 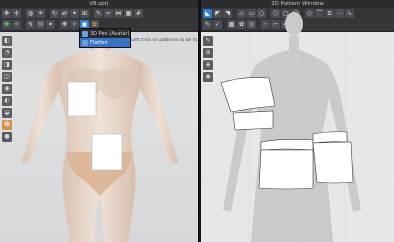 I want to click on avatar-left-arm, so click(x=41, y=113).